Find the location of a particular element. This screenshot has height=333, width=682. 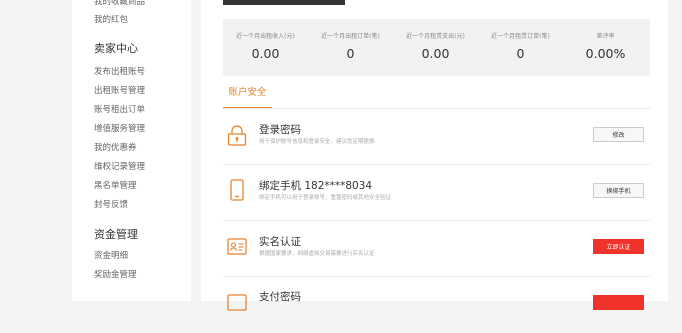

change-phone-button: 换绑手机 is located at coordinates (618, 190).